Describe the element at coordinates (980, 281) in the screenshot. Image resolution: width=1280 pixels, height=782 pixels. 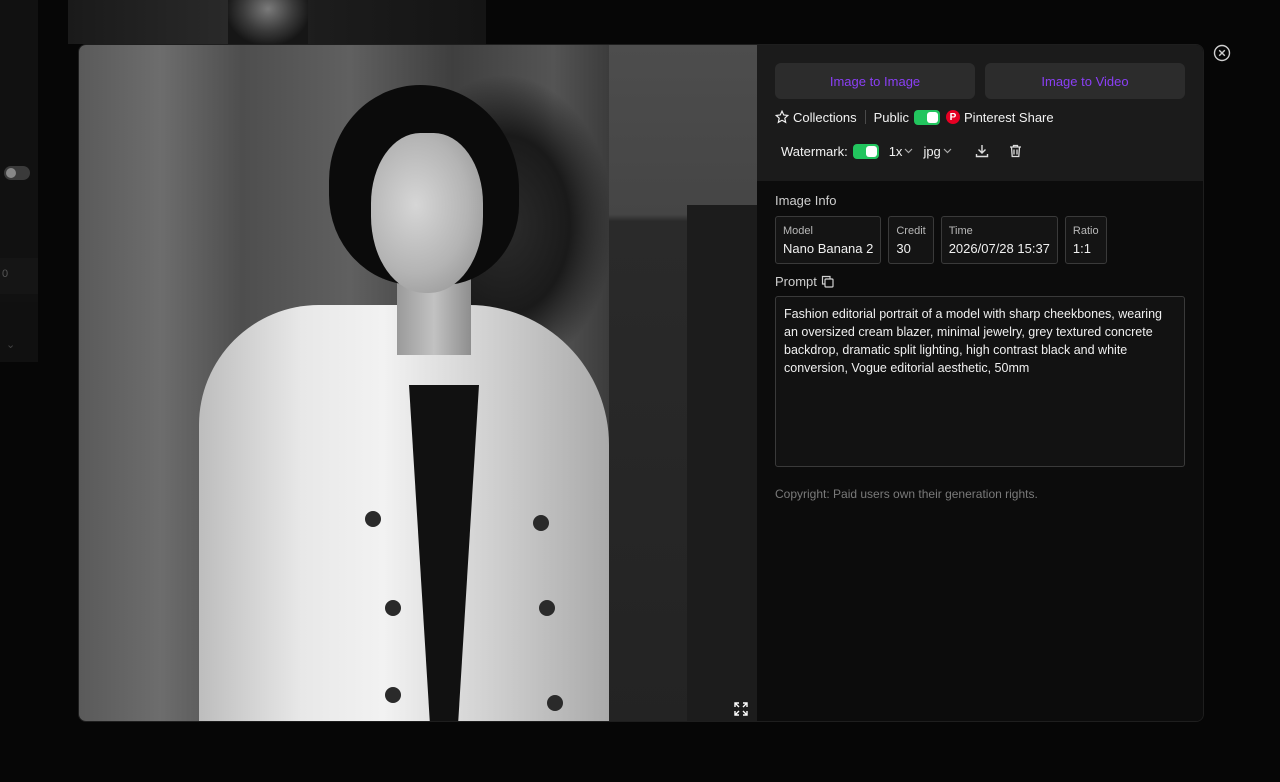
I see `prompt-header: Prompt` at that location.